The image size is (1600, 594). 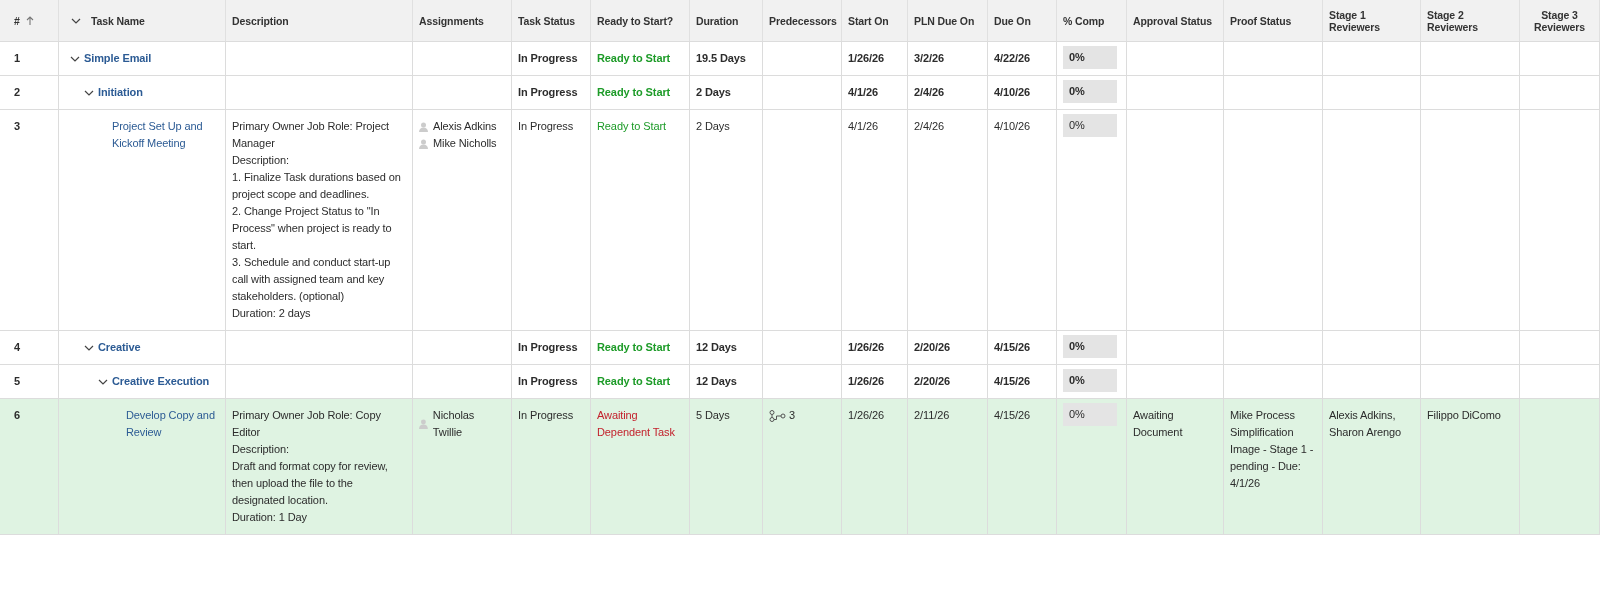 What do you see at coordinates (800, 93) in the screenshot?
I see `task-row: 2 Initiation In Progress Ready to Start 2 Days 4/1/26 2/4/26 4/10/26 0%` at bounding box center [800, 93].